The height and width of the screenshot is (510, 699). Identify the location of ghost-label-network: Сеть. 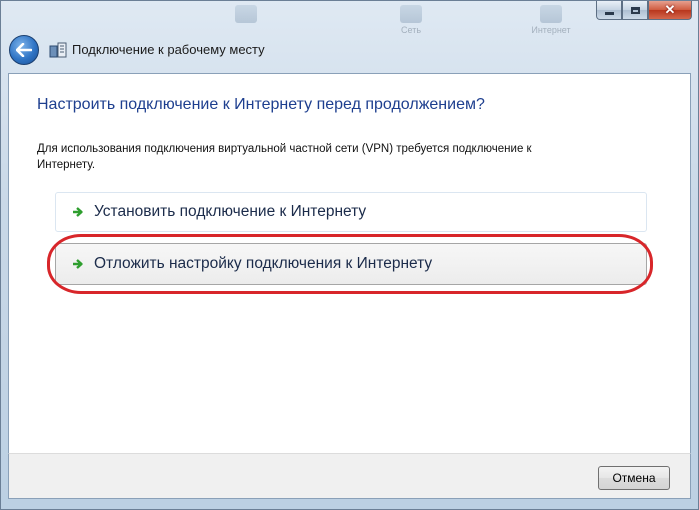
(411, 30).